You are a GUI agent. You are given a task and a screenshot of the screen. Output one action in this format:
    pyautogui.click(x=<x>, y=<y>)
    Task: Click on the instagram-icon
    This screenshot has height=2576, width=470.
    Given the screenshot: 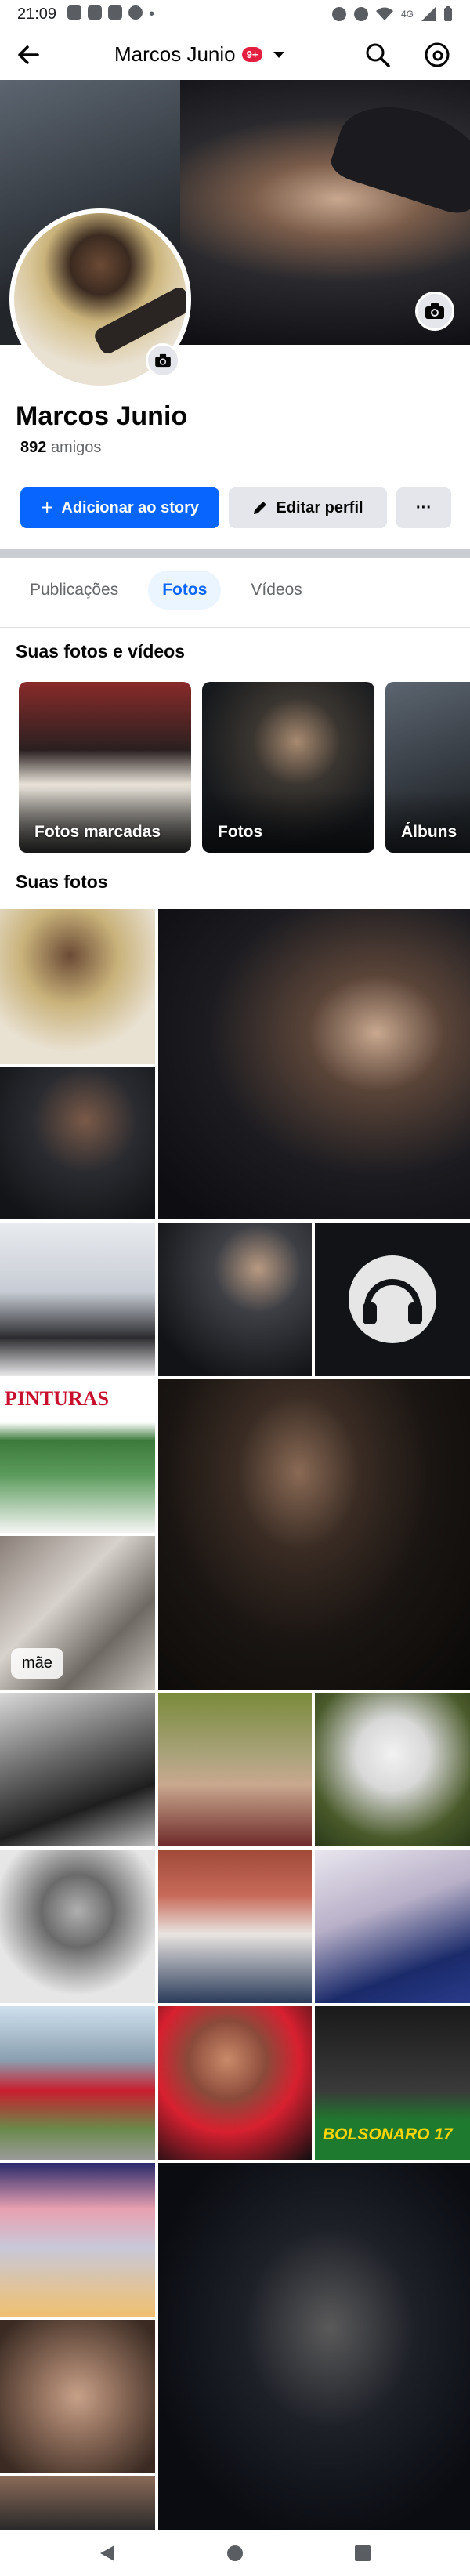 What is the action you would take?
    pyautogui.click(x=135, y=12)
    